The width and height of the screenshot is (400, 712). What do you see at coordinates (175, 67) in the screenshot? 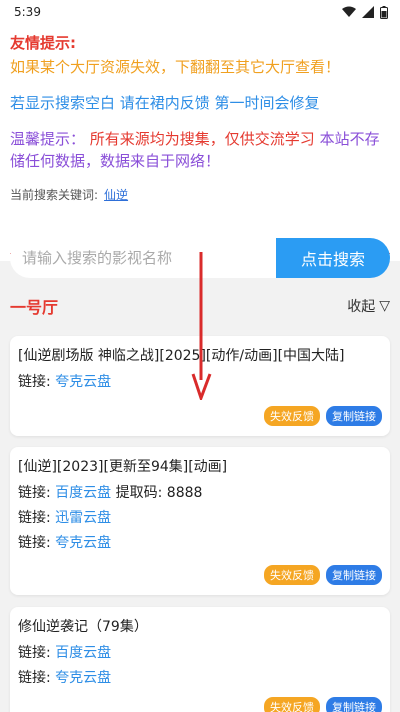
I see `notice-line-resource: 如果某个大厅资源失效，下翻翻至其它大厅查看！` at bounding box center [175, 67].